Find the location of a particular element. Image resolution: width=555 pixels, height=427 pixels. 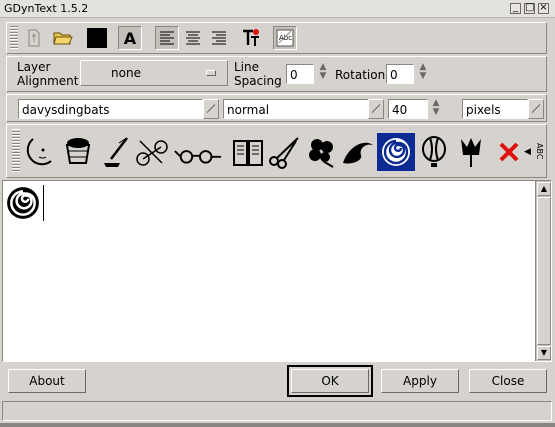

new-icon is located at coordinates (34, 38).